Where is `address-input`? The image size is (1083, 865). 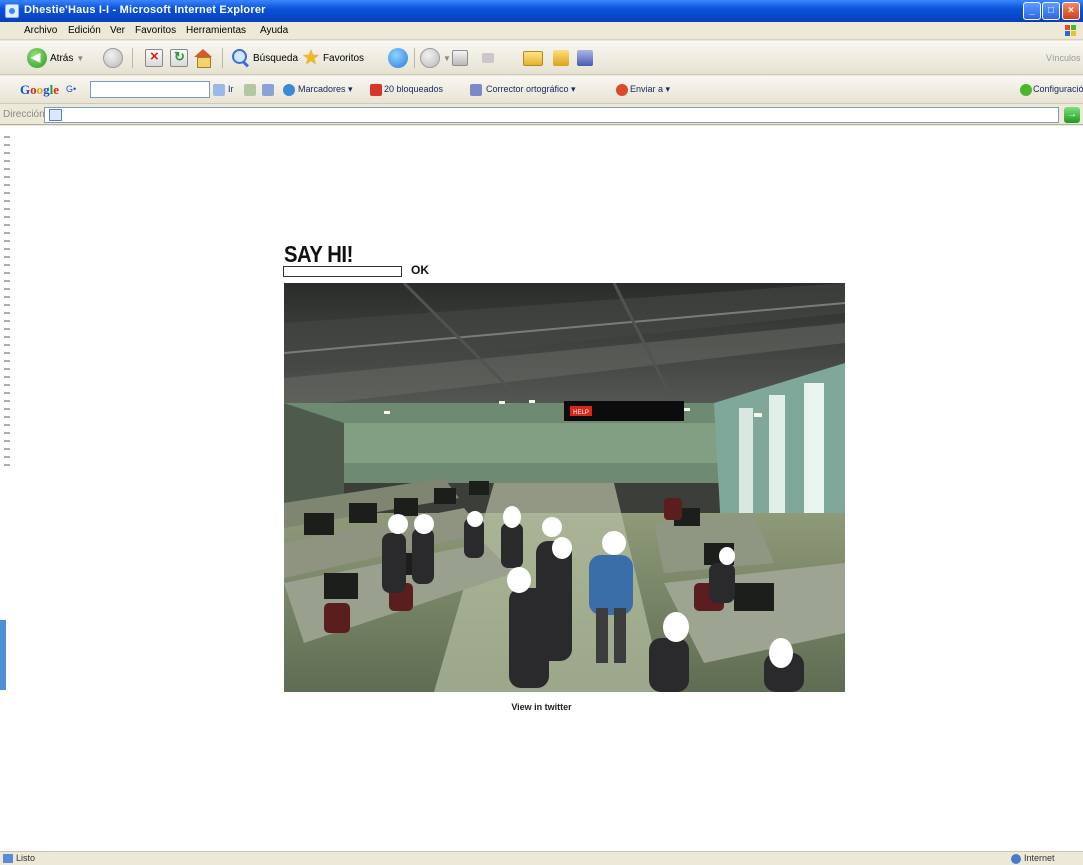
address-input is located at coordinates (551, 115).